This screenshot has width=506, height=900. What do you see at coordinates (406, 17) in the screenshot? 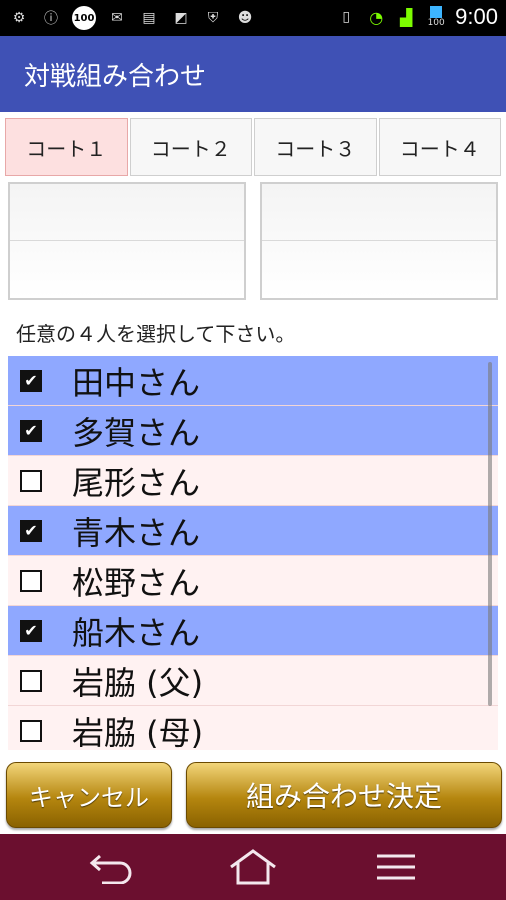
I see `signal-icon: ▟` at bounding box center [406, 17].